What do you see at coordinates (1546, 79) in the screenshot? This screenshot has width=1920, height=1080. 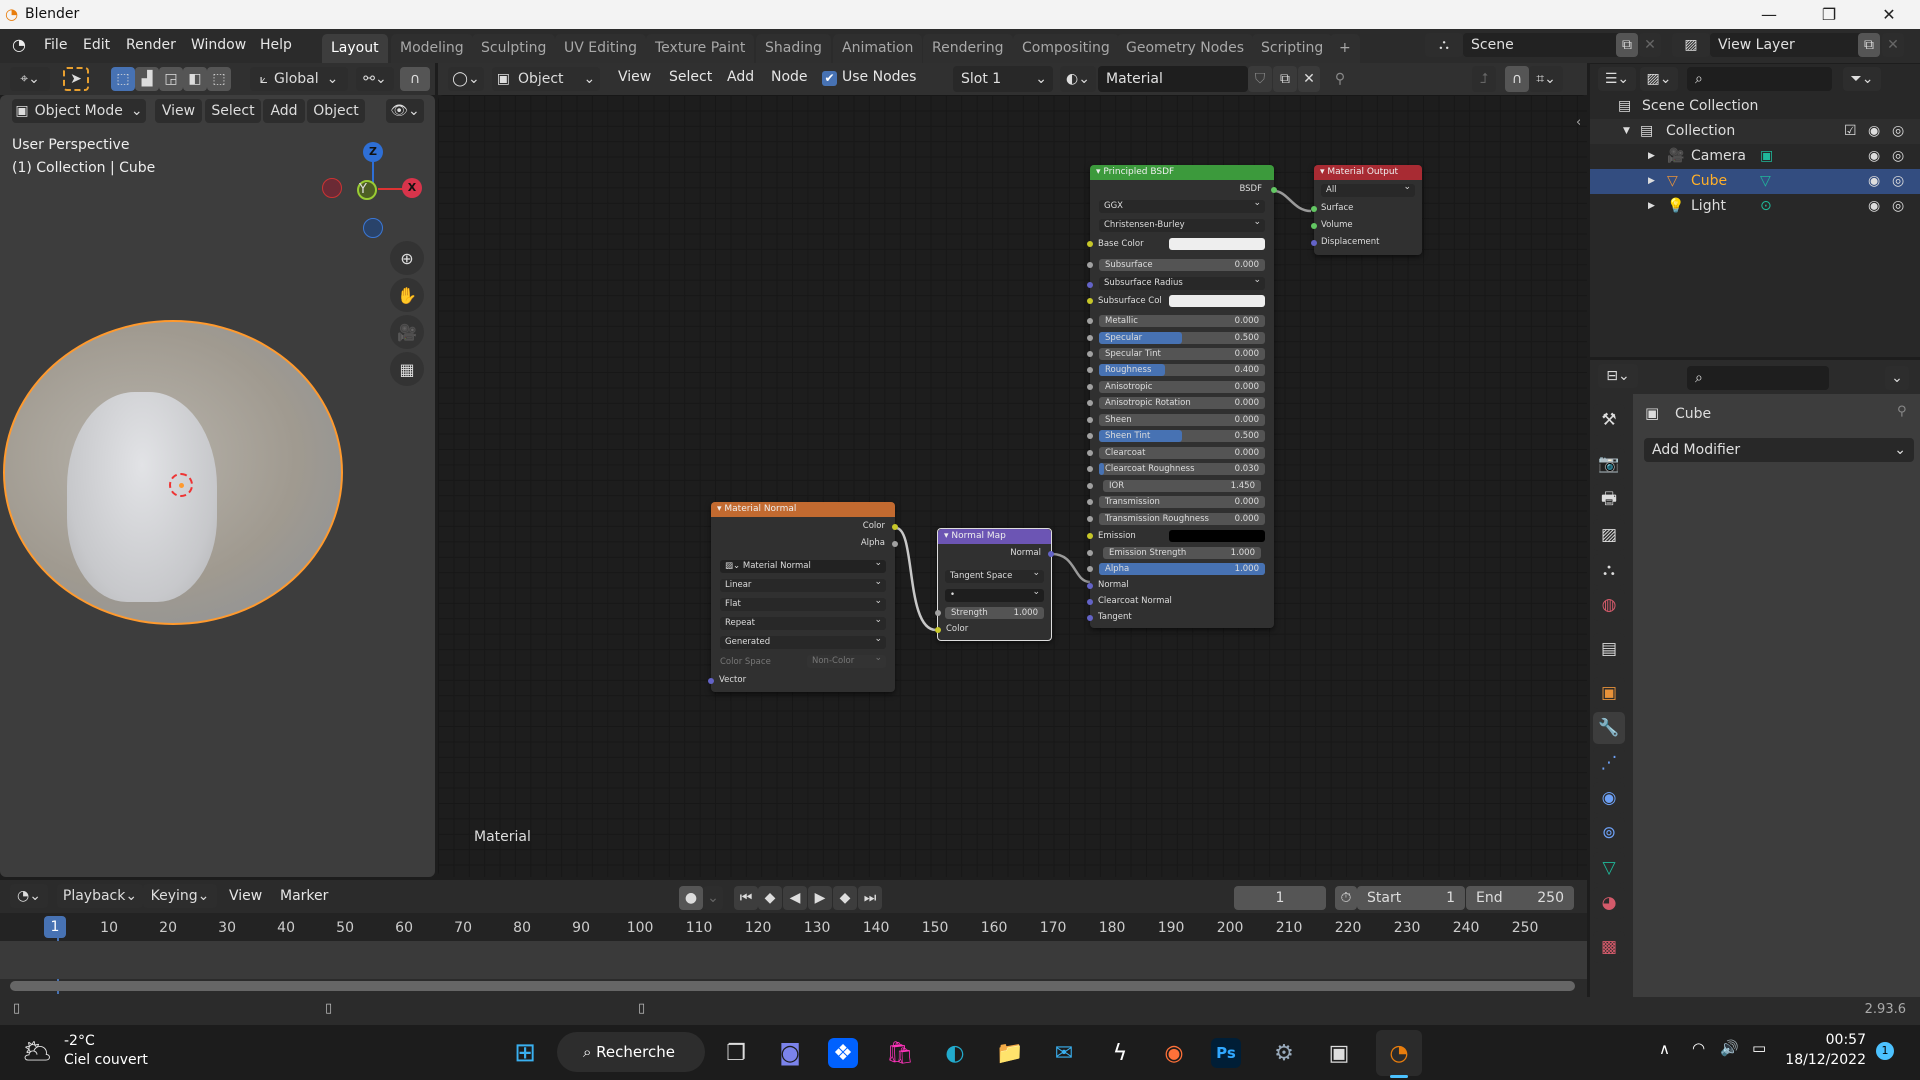 I see `snap-element-dropdown: ⌗⌄` at bounding box center [1546, 79].